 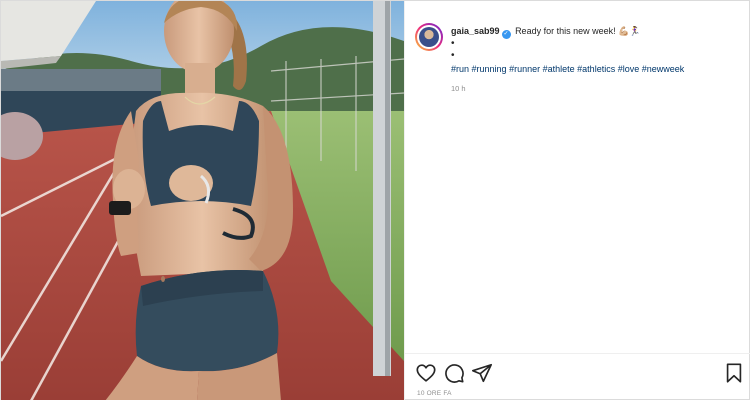 What do you see at coordinates (629, 69) in the screenshot?
I see `hashtag-link: #love` at bounding box center [629, 69].